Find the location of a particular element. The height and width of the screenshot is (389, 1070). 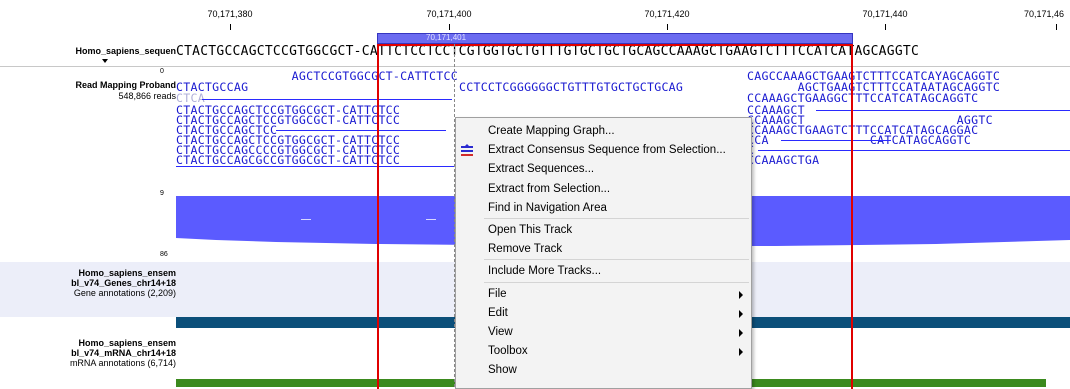

menu-item-view: View is located at coordinates (603, 331).